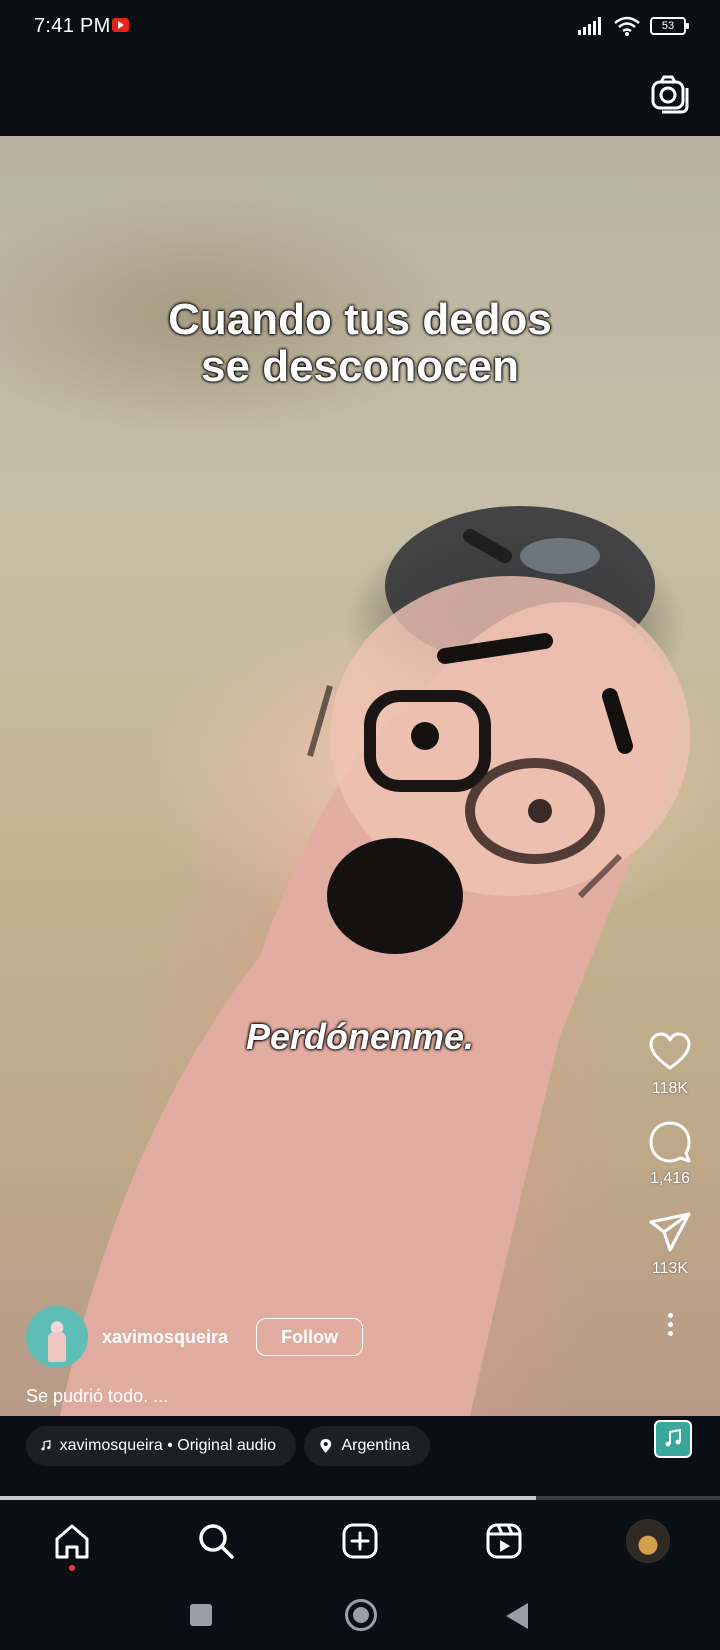 This screenshot has width=720, height=1650. What do you see at coordinates (167, 1445) in the screenshot?
I see `audio-label: xavimosqueira • Original audio` at bounding box center [167, 1445].